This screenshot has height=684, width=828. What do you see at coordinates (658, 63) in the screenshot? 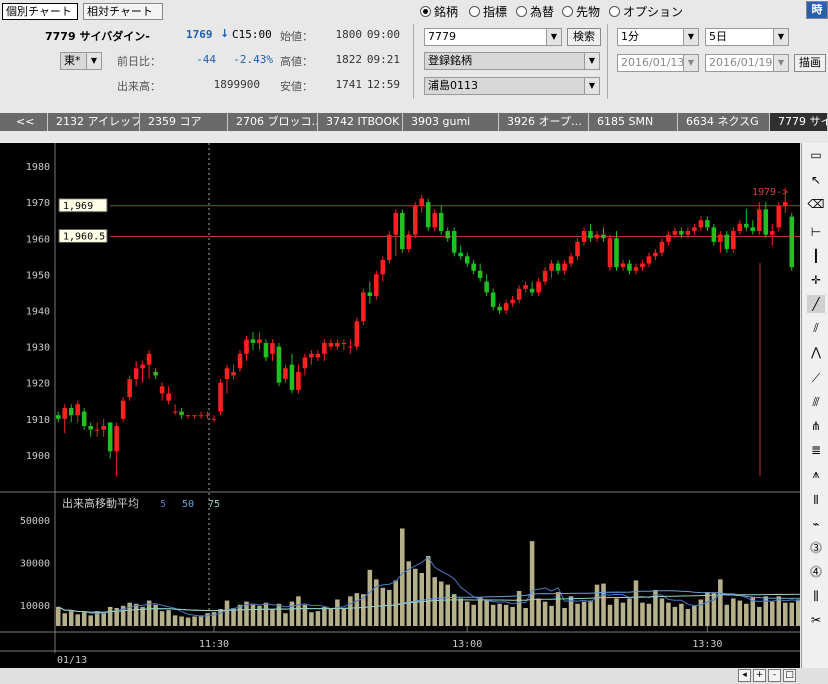
I see `date-from-select: 2016/01/13 ▼` at bounding box center [658, 63].